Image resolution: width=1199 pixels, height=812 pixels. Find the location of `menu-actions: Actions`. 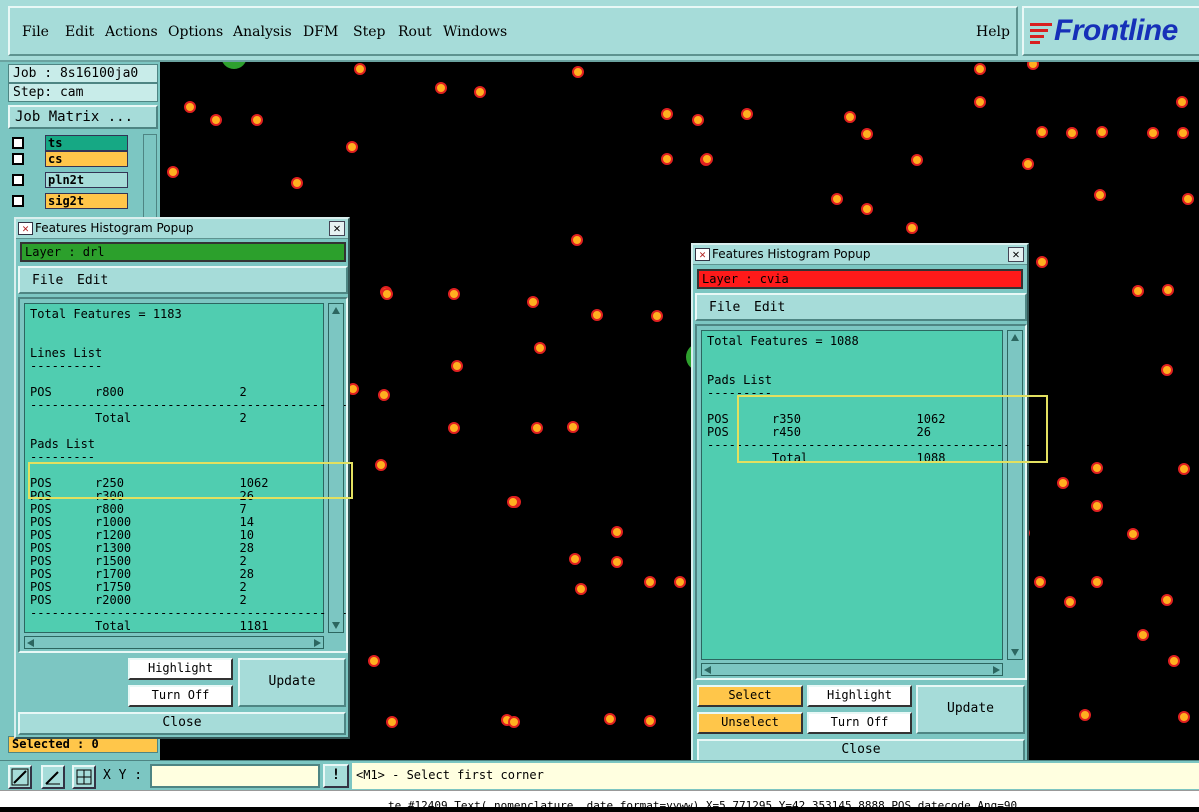

menu-actions: Actions is located at coordinates (131, 32).